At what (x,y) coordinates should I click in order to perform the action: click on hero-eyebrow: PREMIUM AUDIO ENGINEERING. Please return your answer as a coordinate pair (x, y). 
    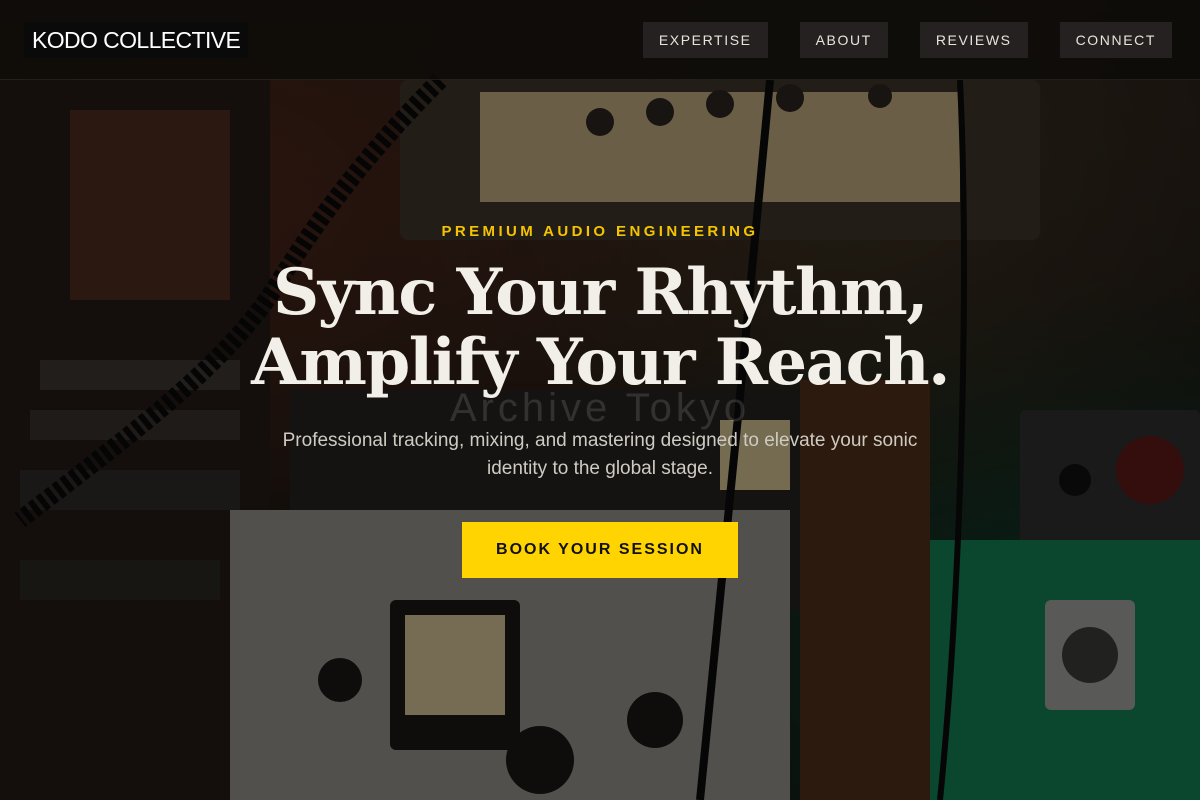
    Looking at the image, I should click on (600, 231).